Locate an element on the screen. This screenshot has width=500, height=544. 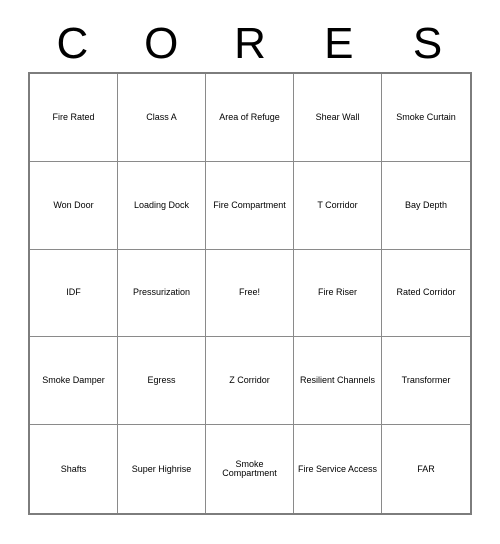
bingo-cell-label: Area of Refuge is located at coordinates (249, 116).